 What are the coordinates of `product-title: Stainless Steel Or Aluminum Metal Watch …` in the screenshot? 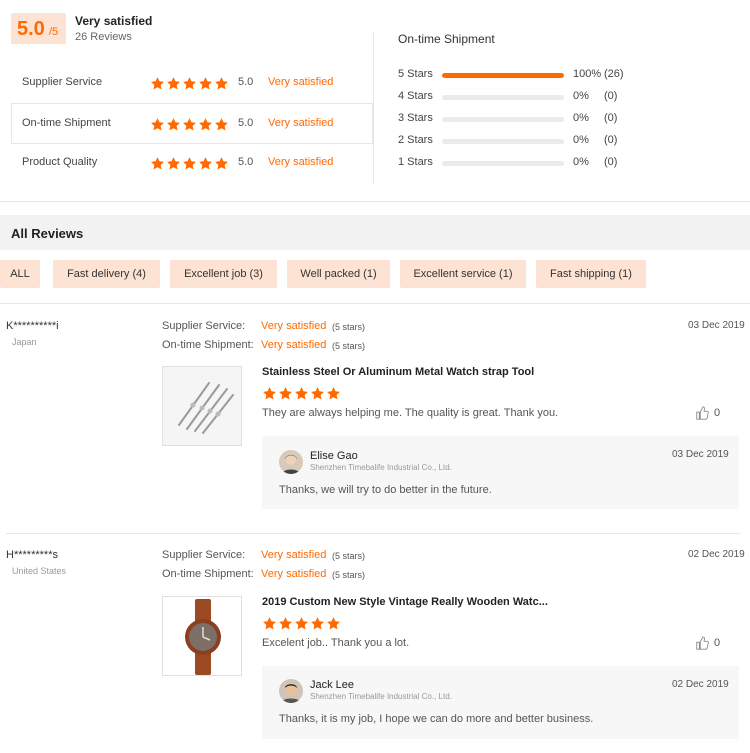 It's located at (398, 372).